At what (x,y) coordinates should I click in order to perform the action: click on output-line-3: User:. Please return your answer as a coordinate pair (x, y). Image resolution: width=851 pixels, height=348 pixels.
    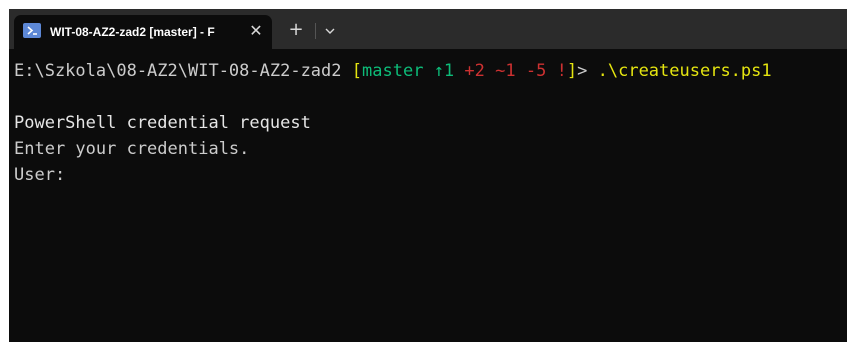
    Looking at the image, I should click on (40, 175).